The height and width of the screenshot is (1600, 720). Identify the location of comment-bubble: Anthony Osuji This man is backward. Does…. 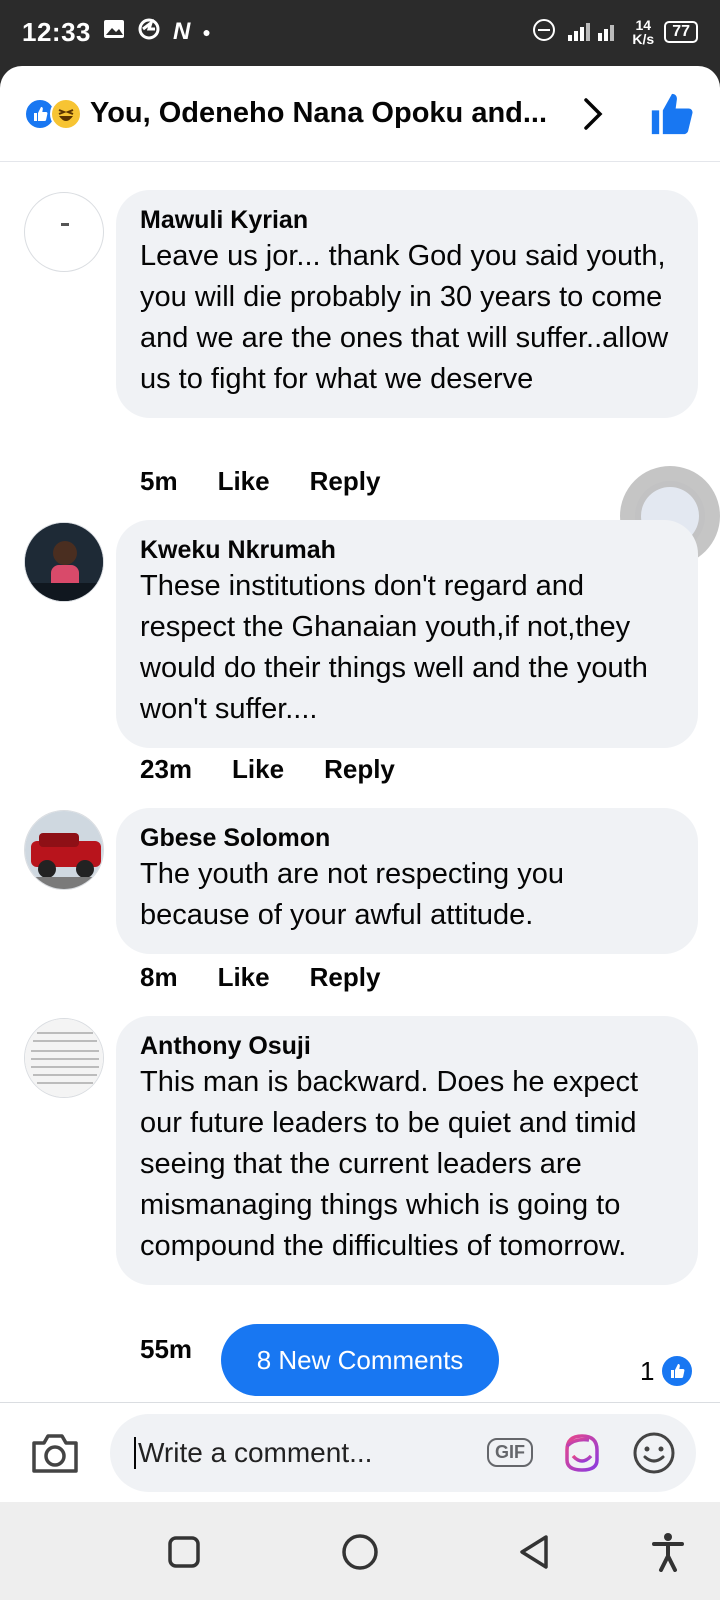
(407, 1150).